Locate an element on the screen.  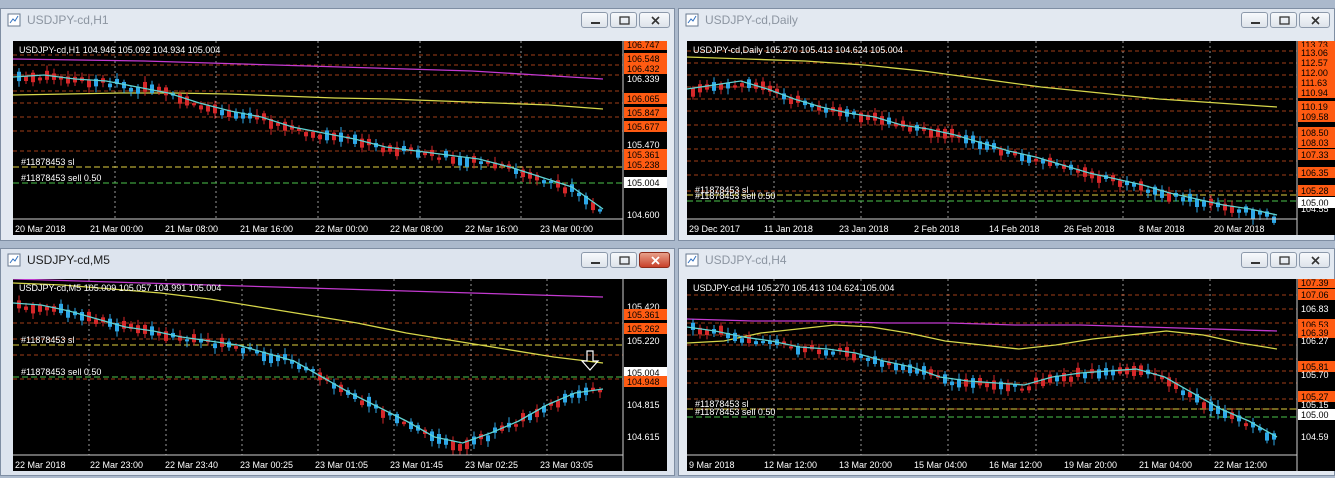
window-title-bar: USDJPY-cd,Daily is located at coordinates (1006, 20).